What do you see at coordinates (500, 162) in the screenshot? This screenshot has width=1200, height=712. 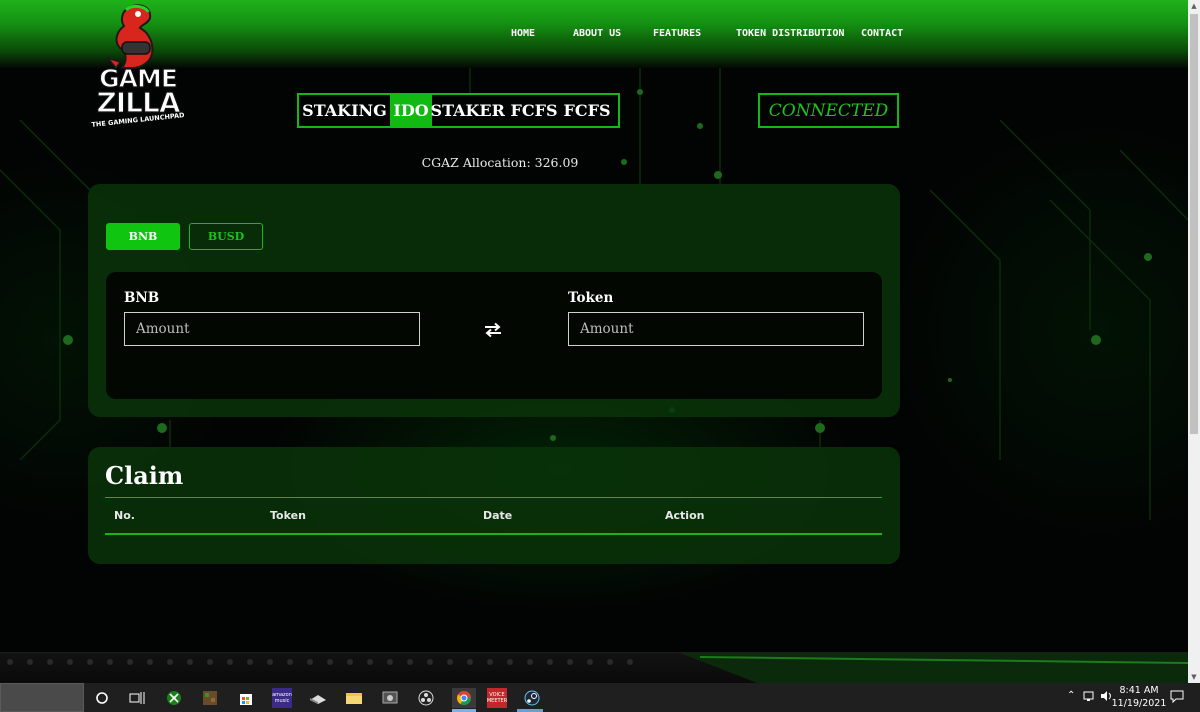 I see `allocation-text: CGAZ Allocation: 326.09` at bounding box center [500, 162].